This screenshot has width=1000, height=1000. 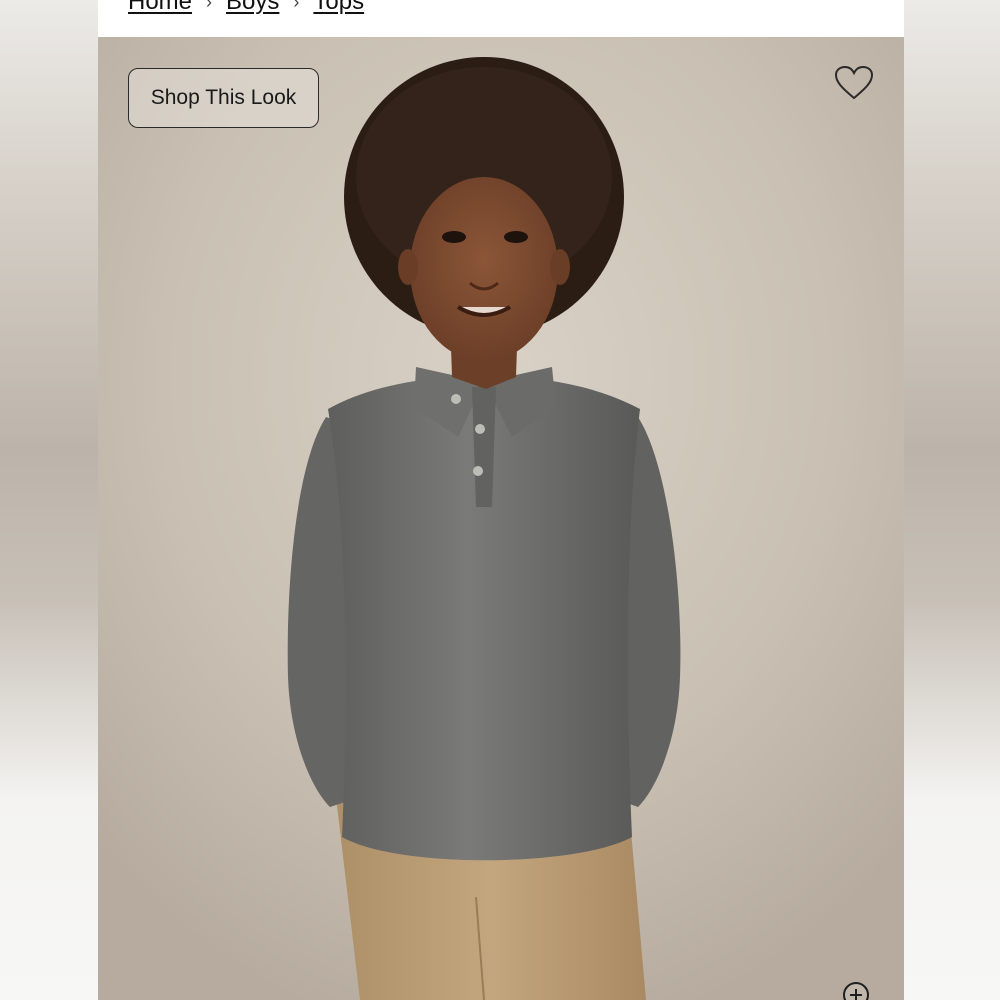 I want to click on zoom-plus-icon, so click(x=856, y=990).